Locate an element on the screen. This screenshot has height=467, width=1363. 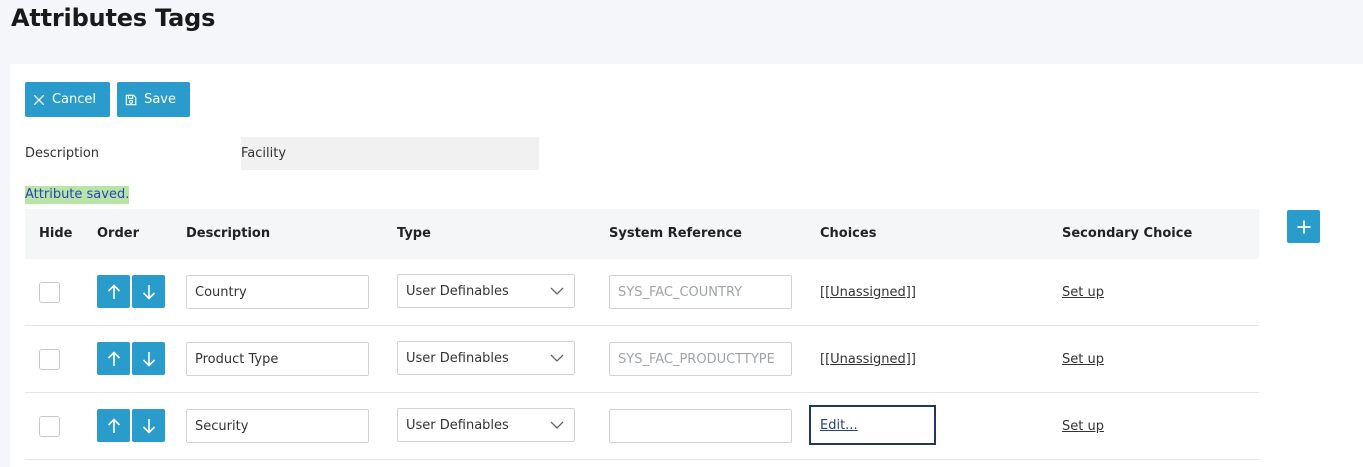
column-header-system-reference: System Reference is located at coordinates (675, 233).